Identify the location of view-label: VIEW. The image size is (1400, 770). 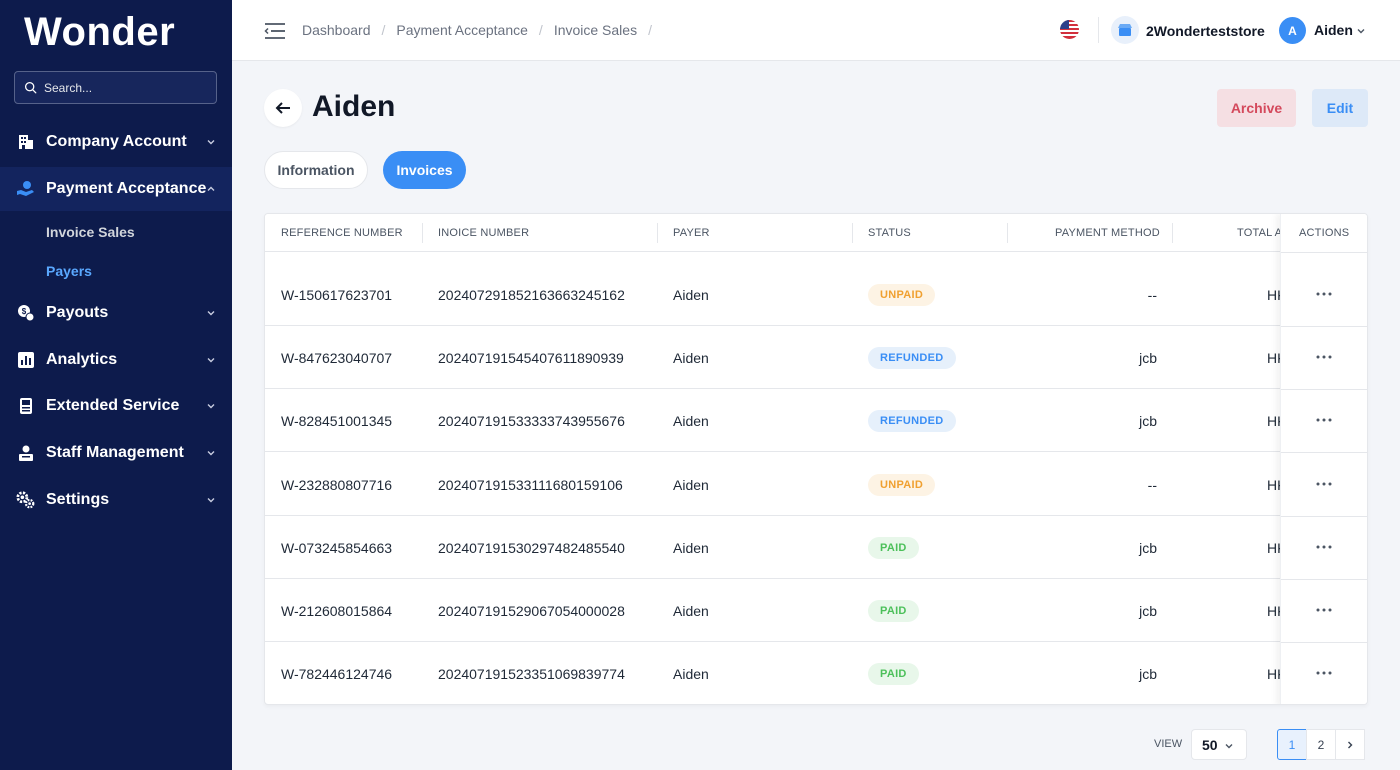
(1168, 744).